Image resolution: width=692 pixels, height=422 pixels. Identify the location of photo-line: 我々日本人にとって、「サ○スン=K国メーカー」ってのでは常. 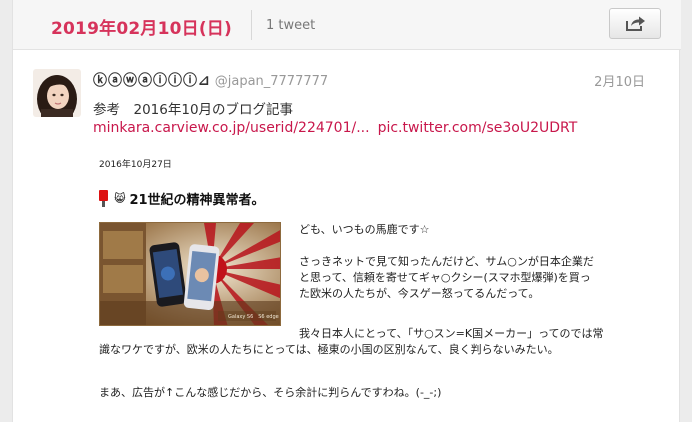
(451, 333).